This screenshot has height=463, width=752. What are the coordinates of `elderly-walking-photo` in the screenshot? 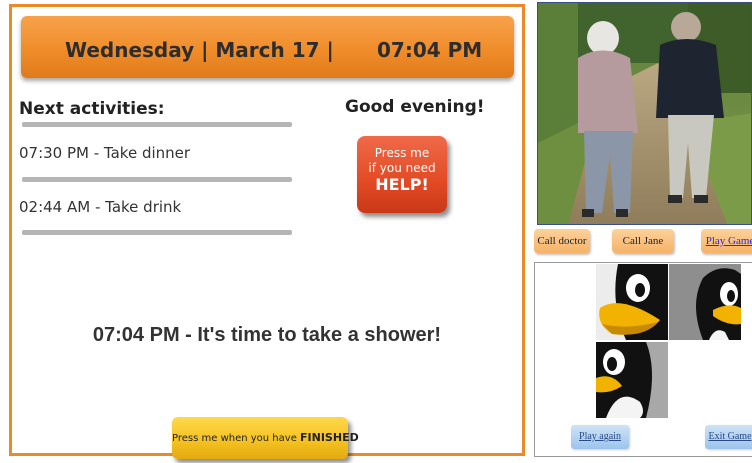 It's located at (644, 113).